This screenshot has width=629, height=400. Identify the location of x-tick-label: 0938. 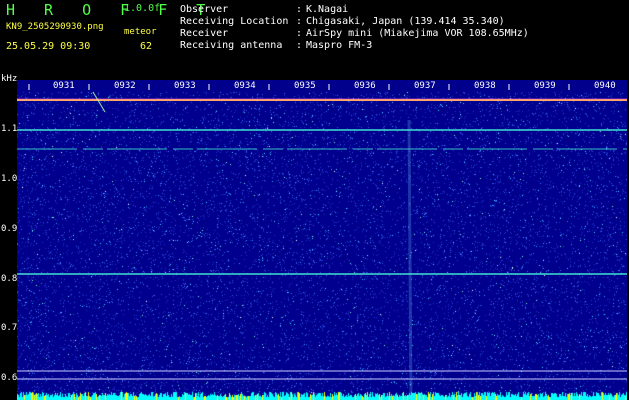
(485, 86).